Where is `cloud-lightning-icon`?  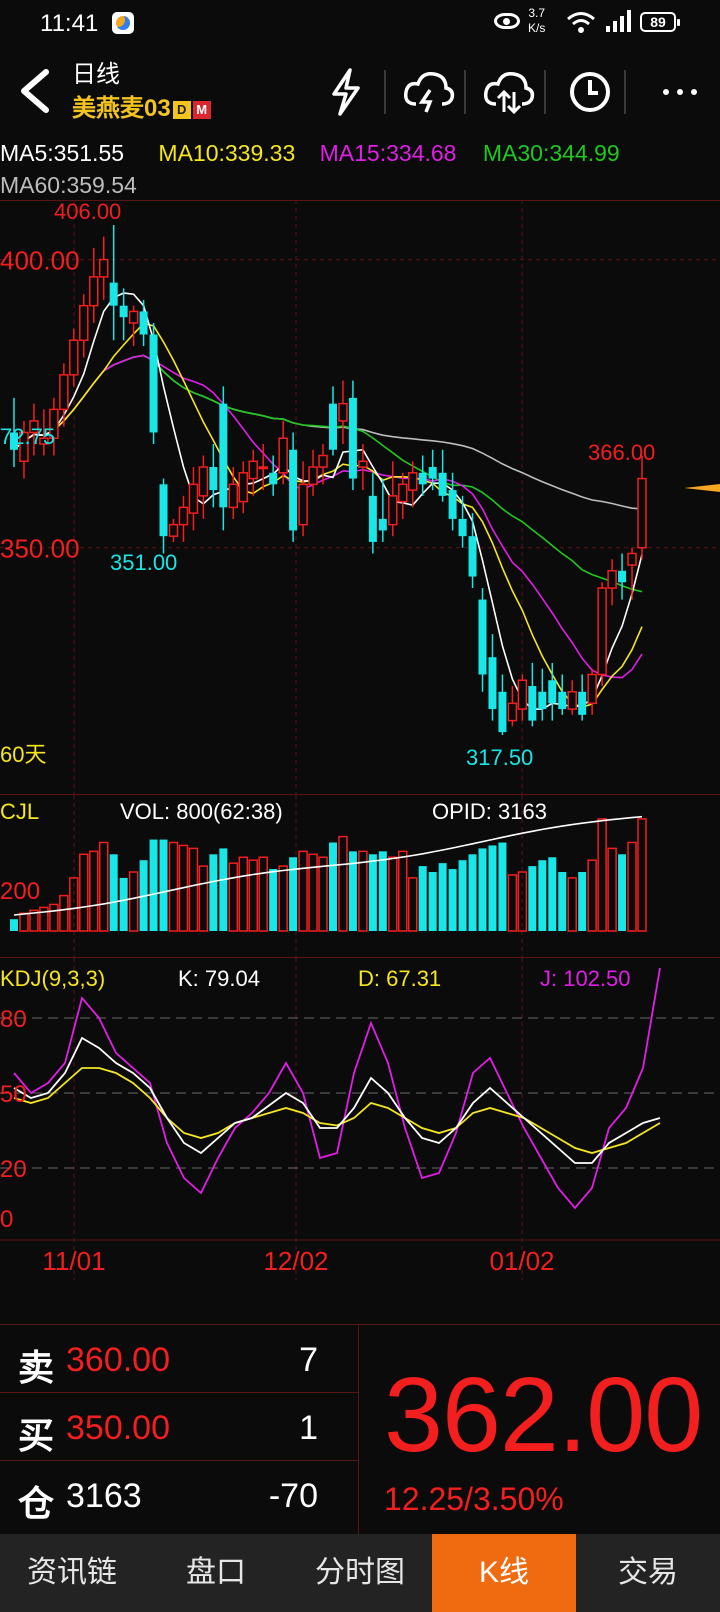
cloud-lightning-icon is located at coordinates (428, 92).